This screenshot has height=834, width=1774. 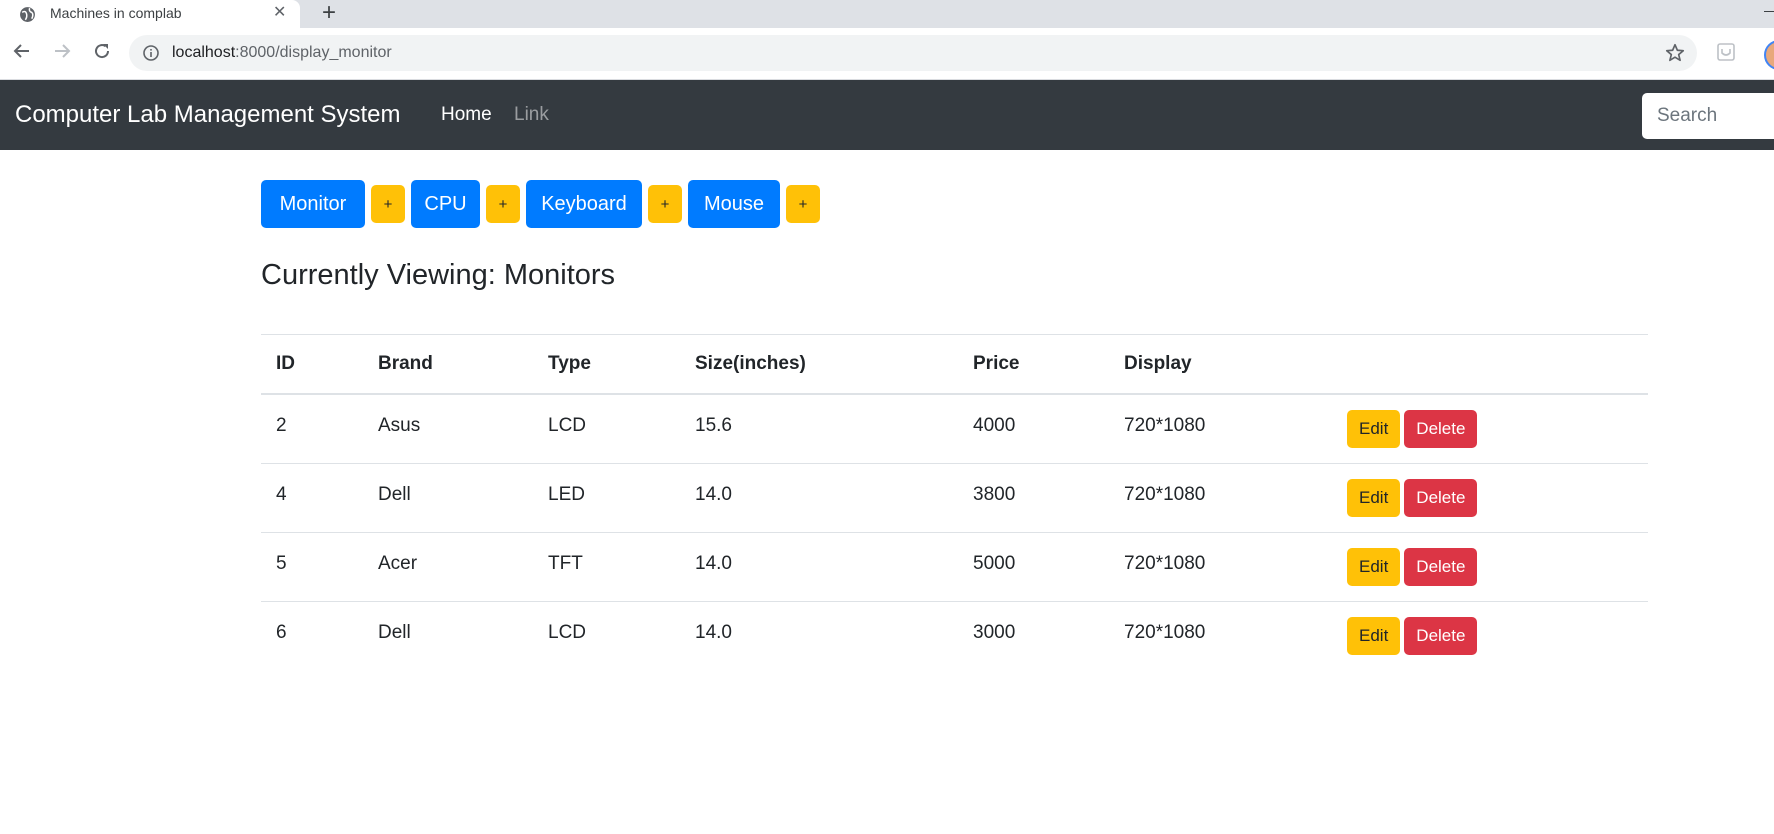 I want to click on table-row: 6 Dell LCD 14.0 3000 720*1080 Edit Delete, so click(x=954, y=635).